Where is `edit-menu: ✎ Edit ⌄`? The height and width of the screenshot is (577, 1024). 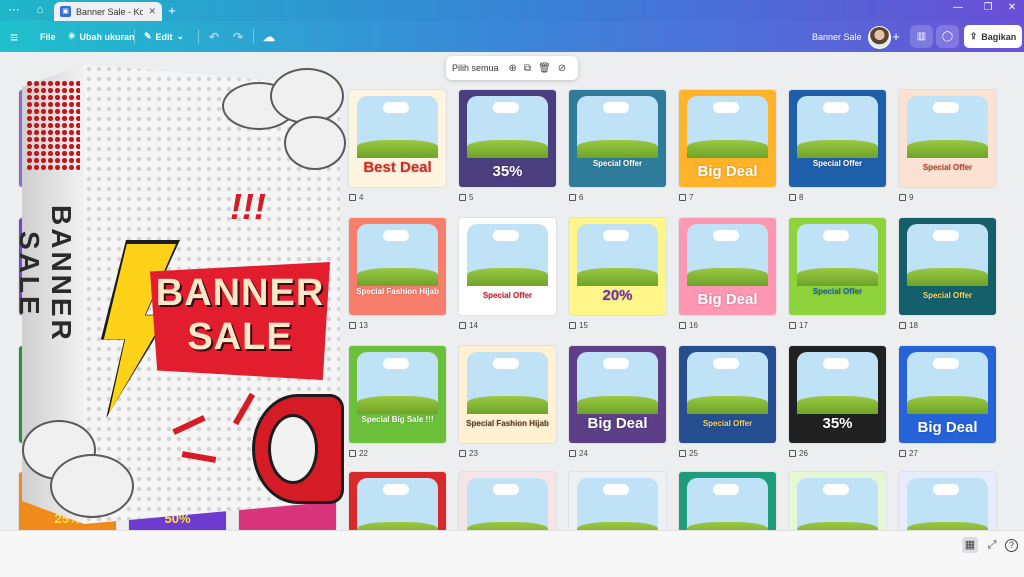 edit-menu: ✎ Edit ⌄ is located at coordinates (164, 36).